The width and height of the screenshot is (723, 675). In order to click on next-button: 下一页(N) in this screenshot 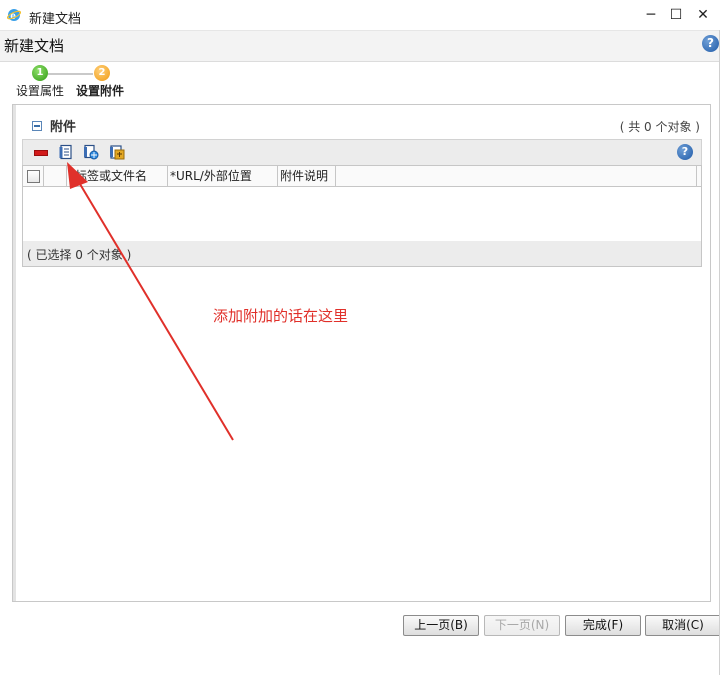, I will do `click(522, 625)`.